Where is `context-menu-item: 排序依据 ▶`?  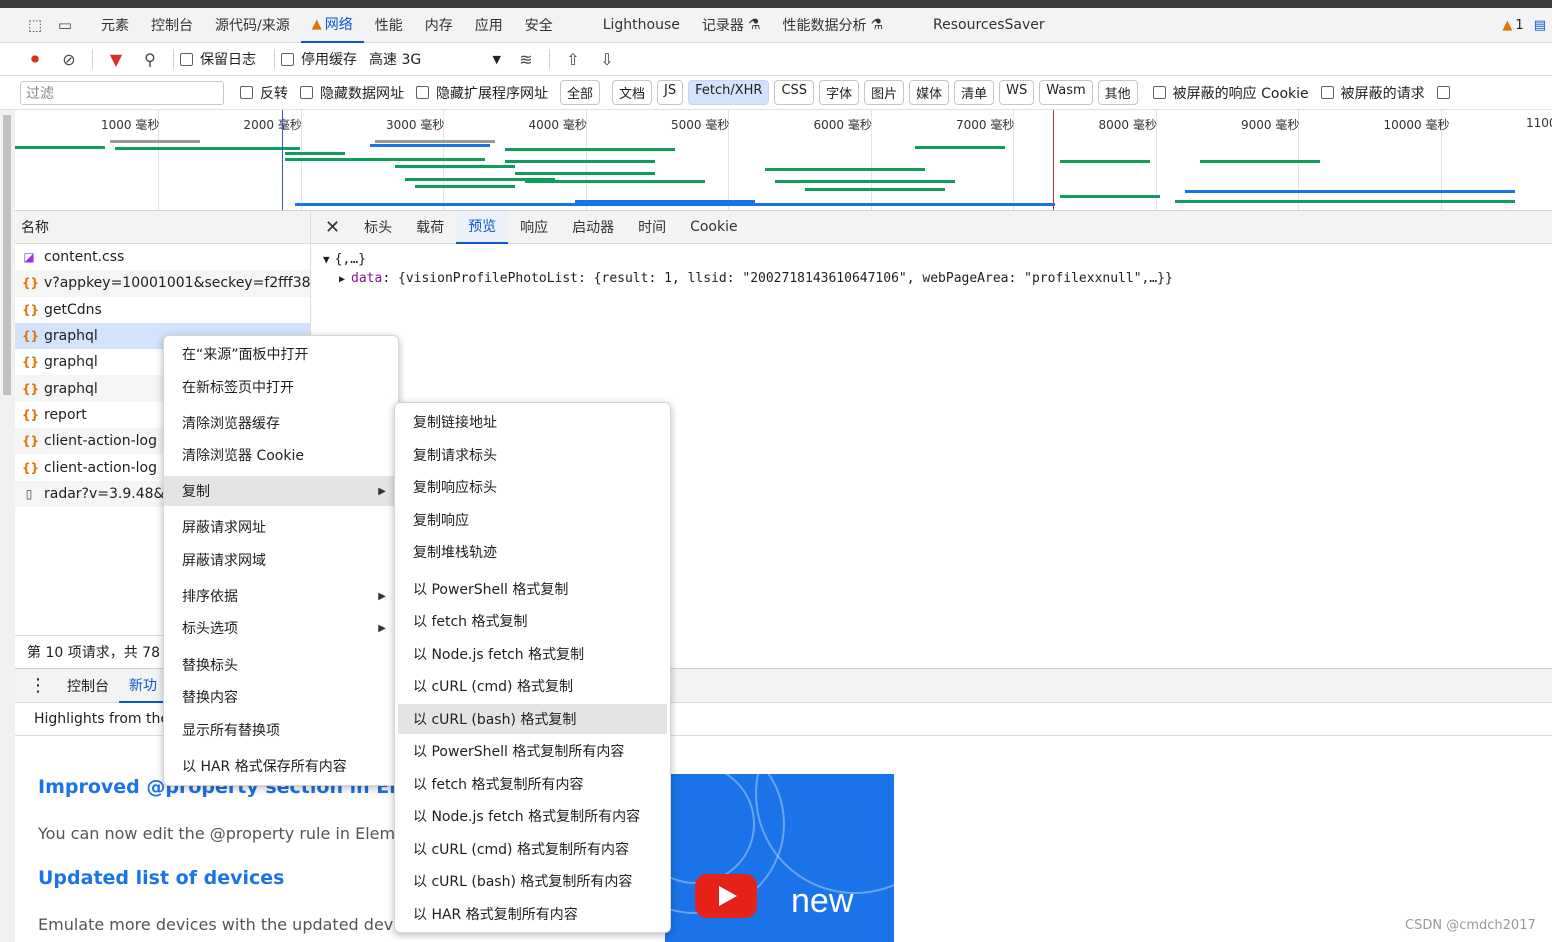
context-menu-item: 排序依据 ▶ is located at coordinates (281, 596).